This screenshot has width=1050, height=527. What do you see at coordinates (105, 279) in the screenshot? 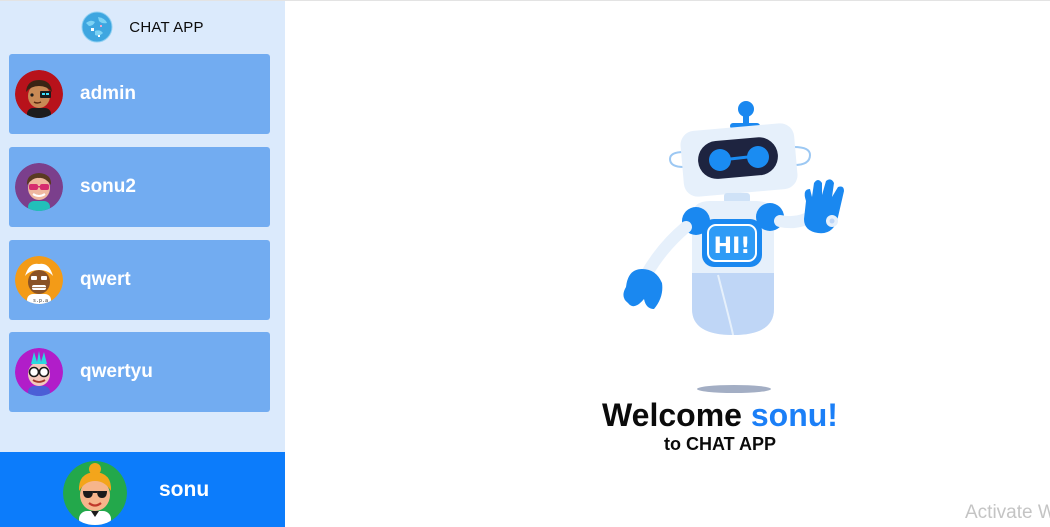
I see `contact-name: qwert` at bounding box center [105, 279].